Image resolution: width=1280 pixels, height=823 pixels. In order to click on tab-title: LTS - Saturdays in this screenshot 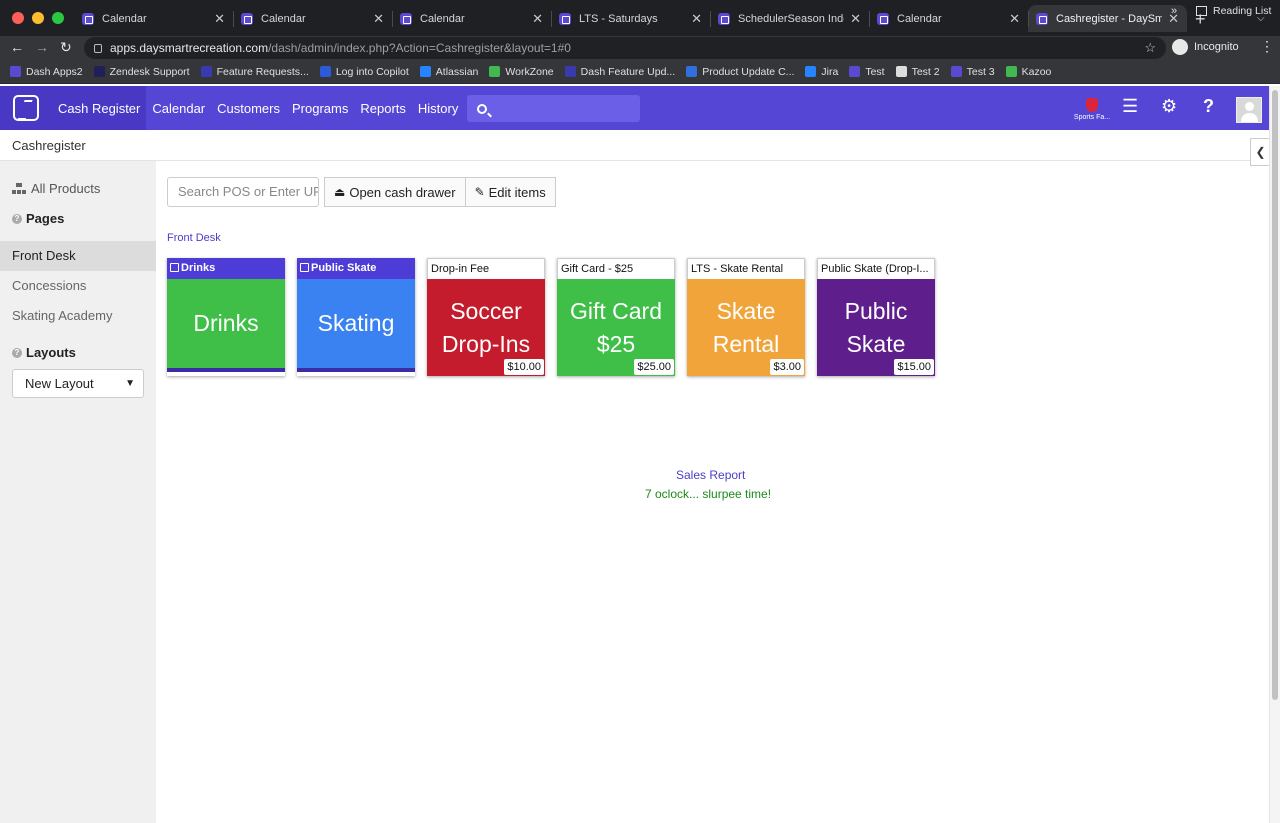, I will do `click(618, 18)`.